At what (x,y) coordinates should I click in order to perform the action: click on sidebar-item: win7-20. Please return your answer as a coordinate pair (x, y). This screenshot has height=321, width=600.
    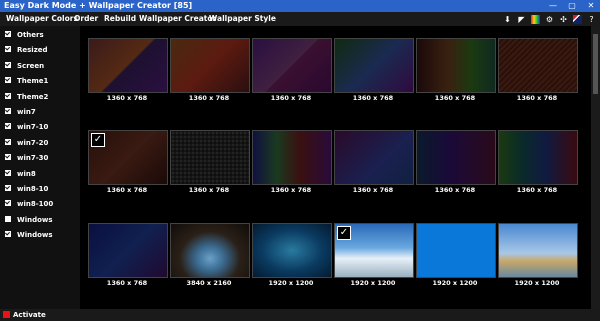
    Looking at the image, I should click on (26, 143).